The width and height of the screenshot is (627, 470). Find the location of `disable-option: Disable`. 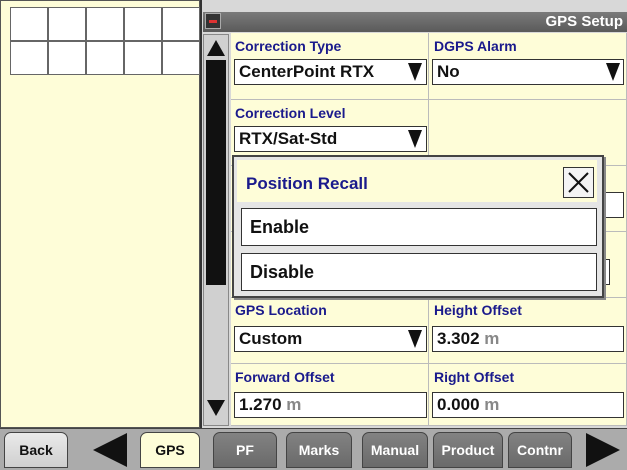

disable-option: Disable is located at coordinates (419, 272).